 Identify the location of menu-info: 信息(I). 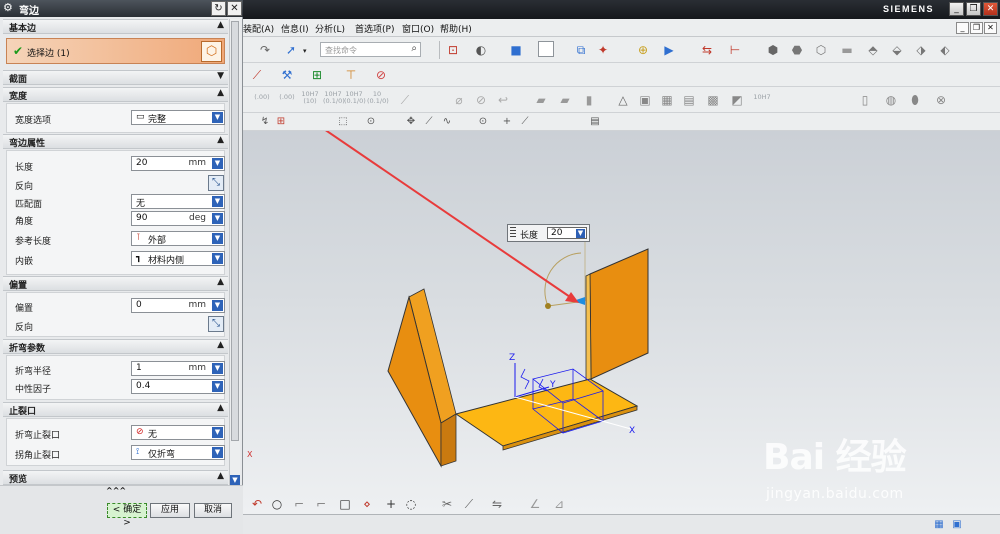
(295, 28).